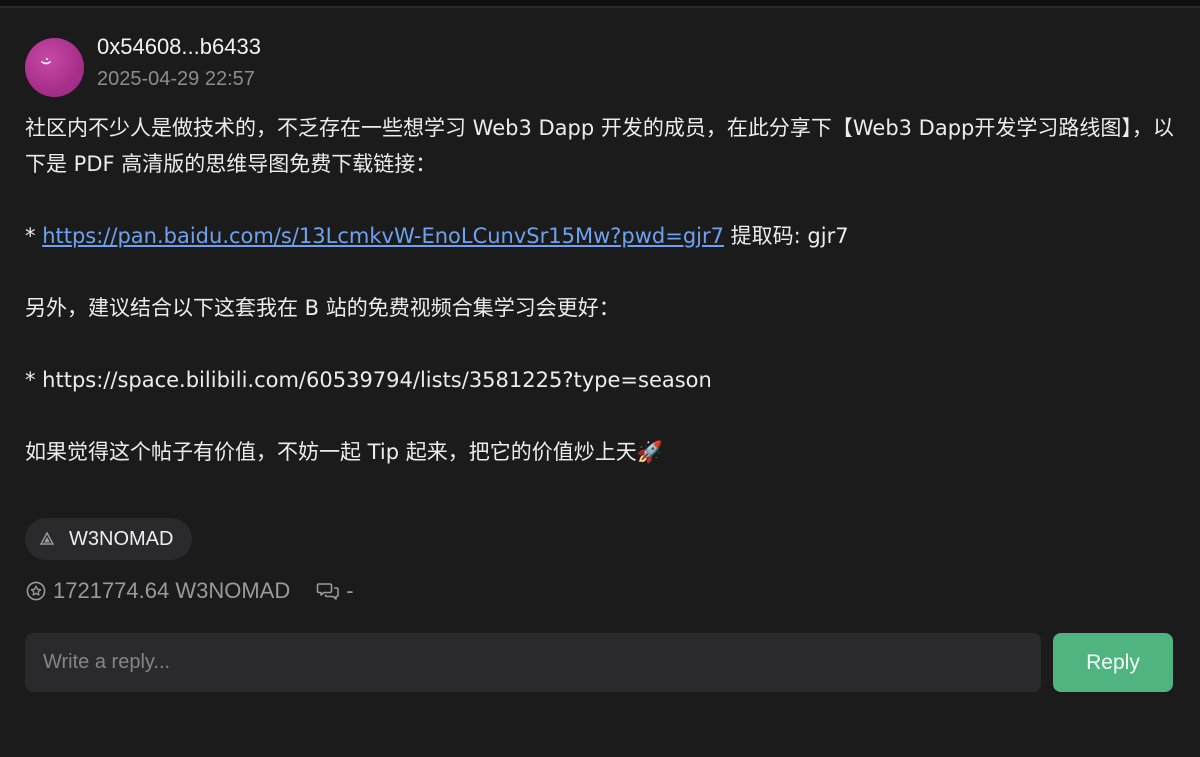 The width and height of the screenshot is (1200, 757). I want to click on content-paragraph: 另外，建议结合以下这套我在 B 站的免费视频合集学习会更好：, so click(322, 308).